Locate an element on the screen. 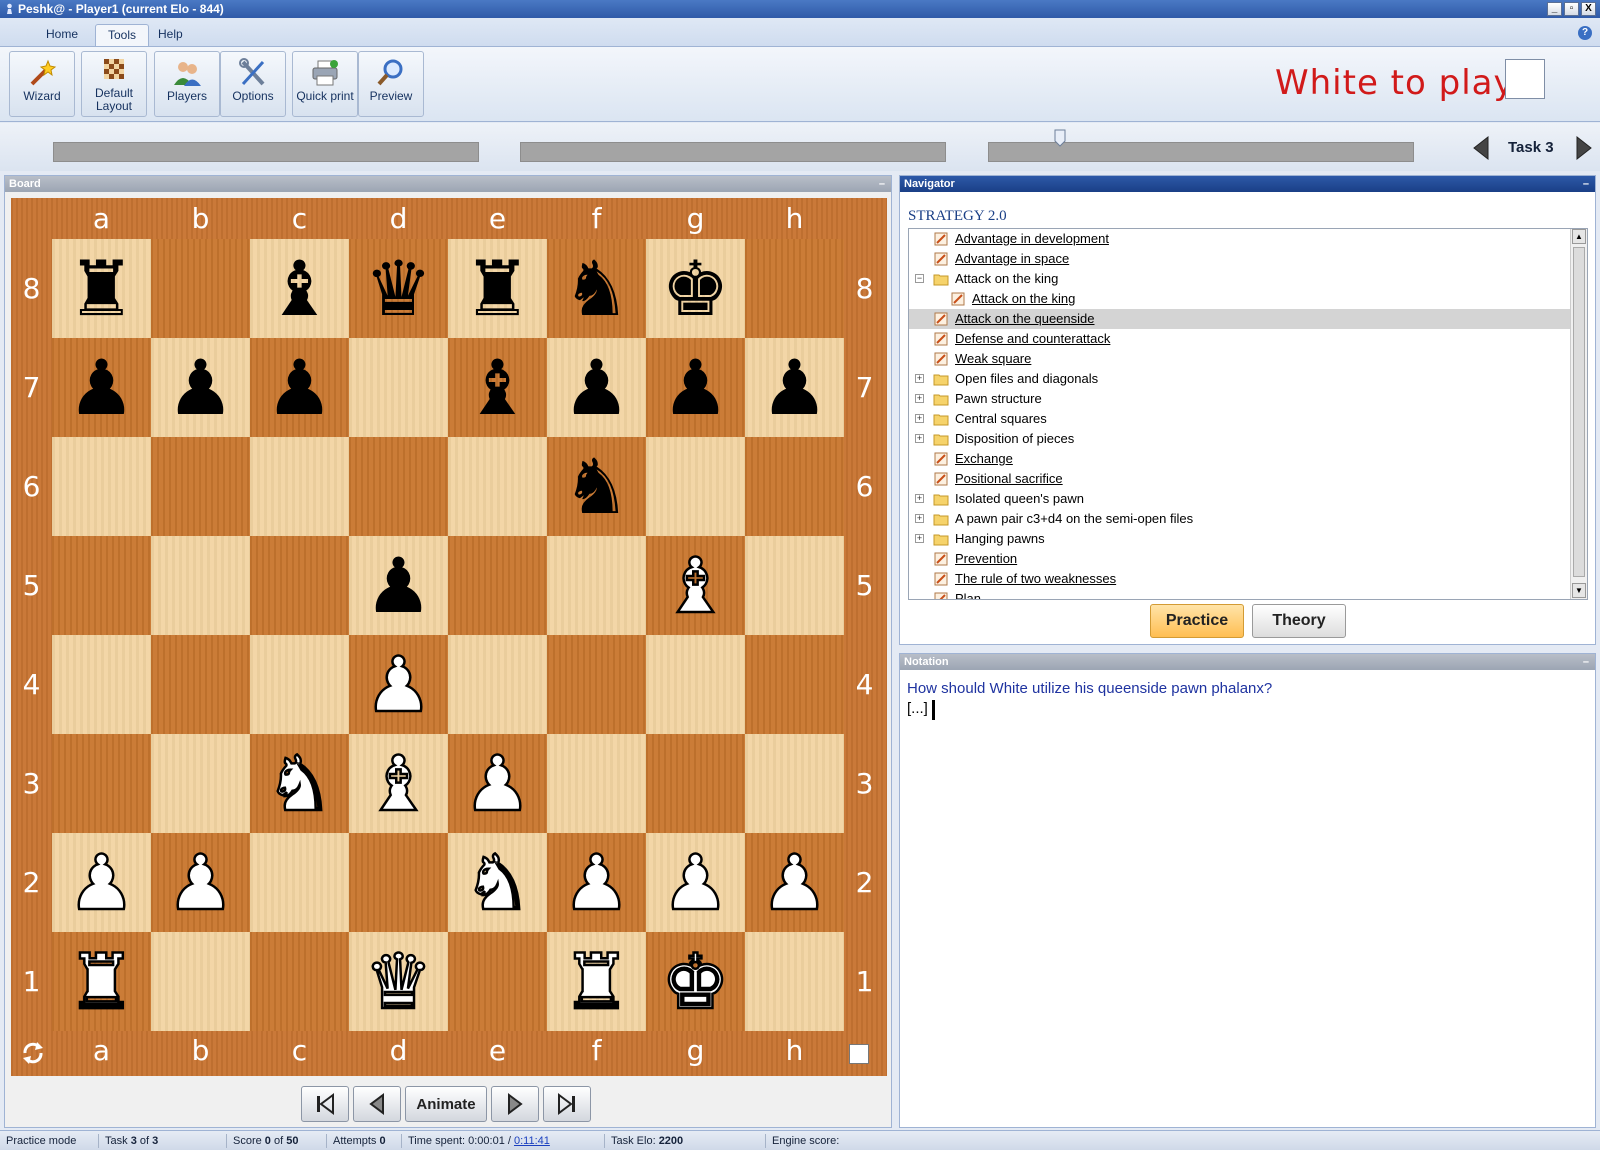 Image resolution: width=1600 pixels, height=1150 pixels. tree-item: + Open files and diagonals is located at coordinates (1248, 379).